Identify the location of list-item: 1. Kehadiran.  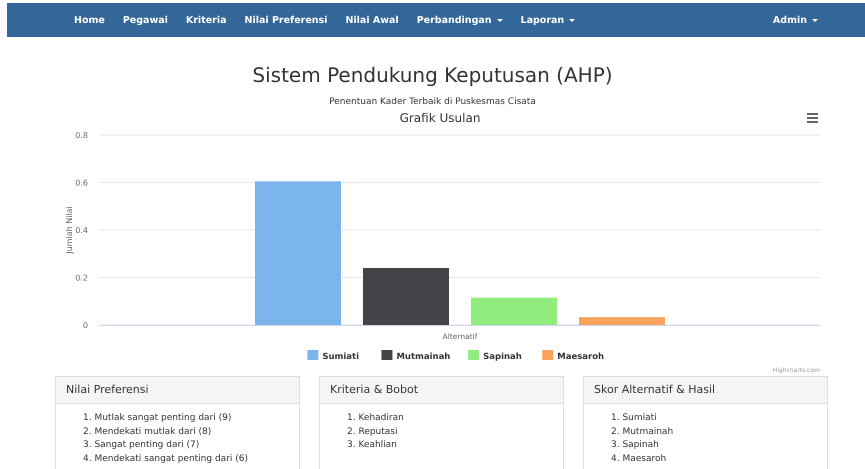
(376, 418).